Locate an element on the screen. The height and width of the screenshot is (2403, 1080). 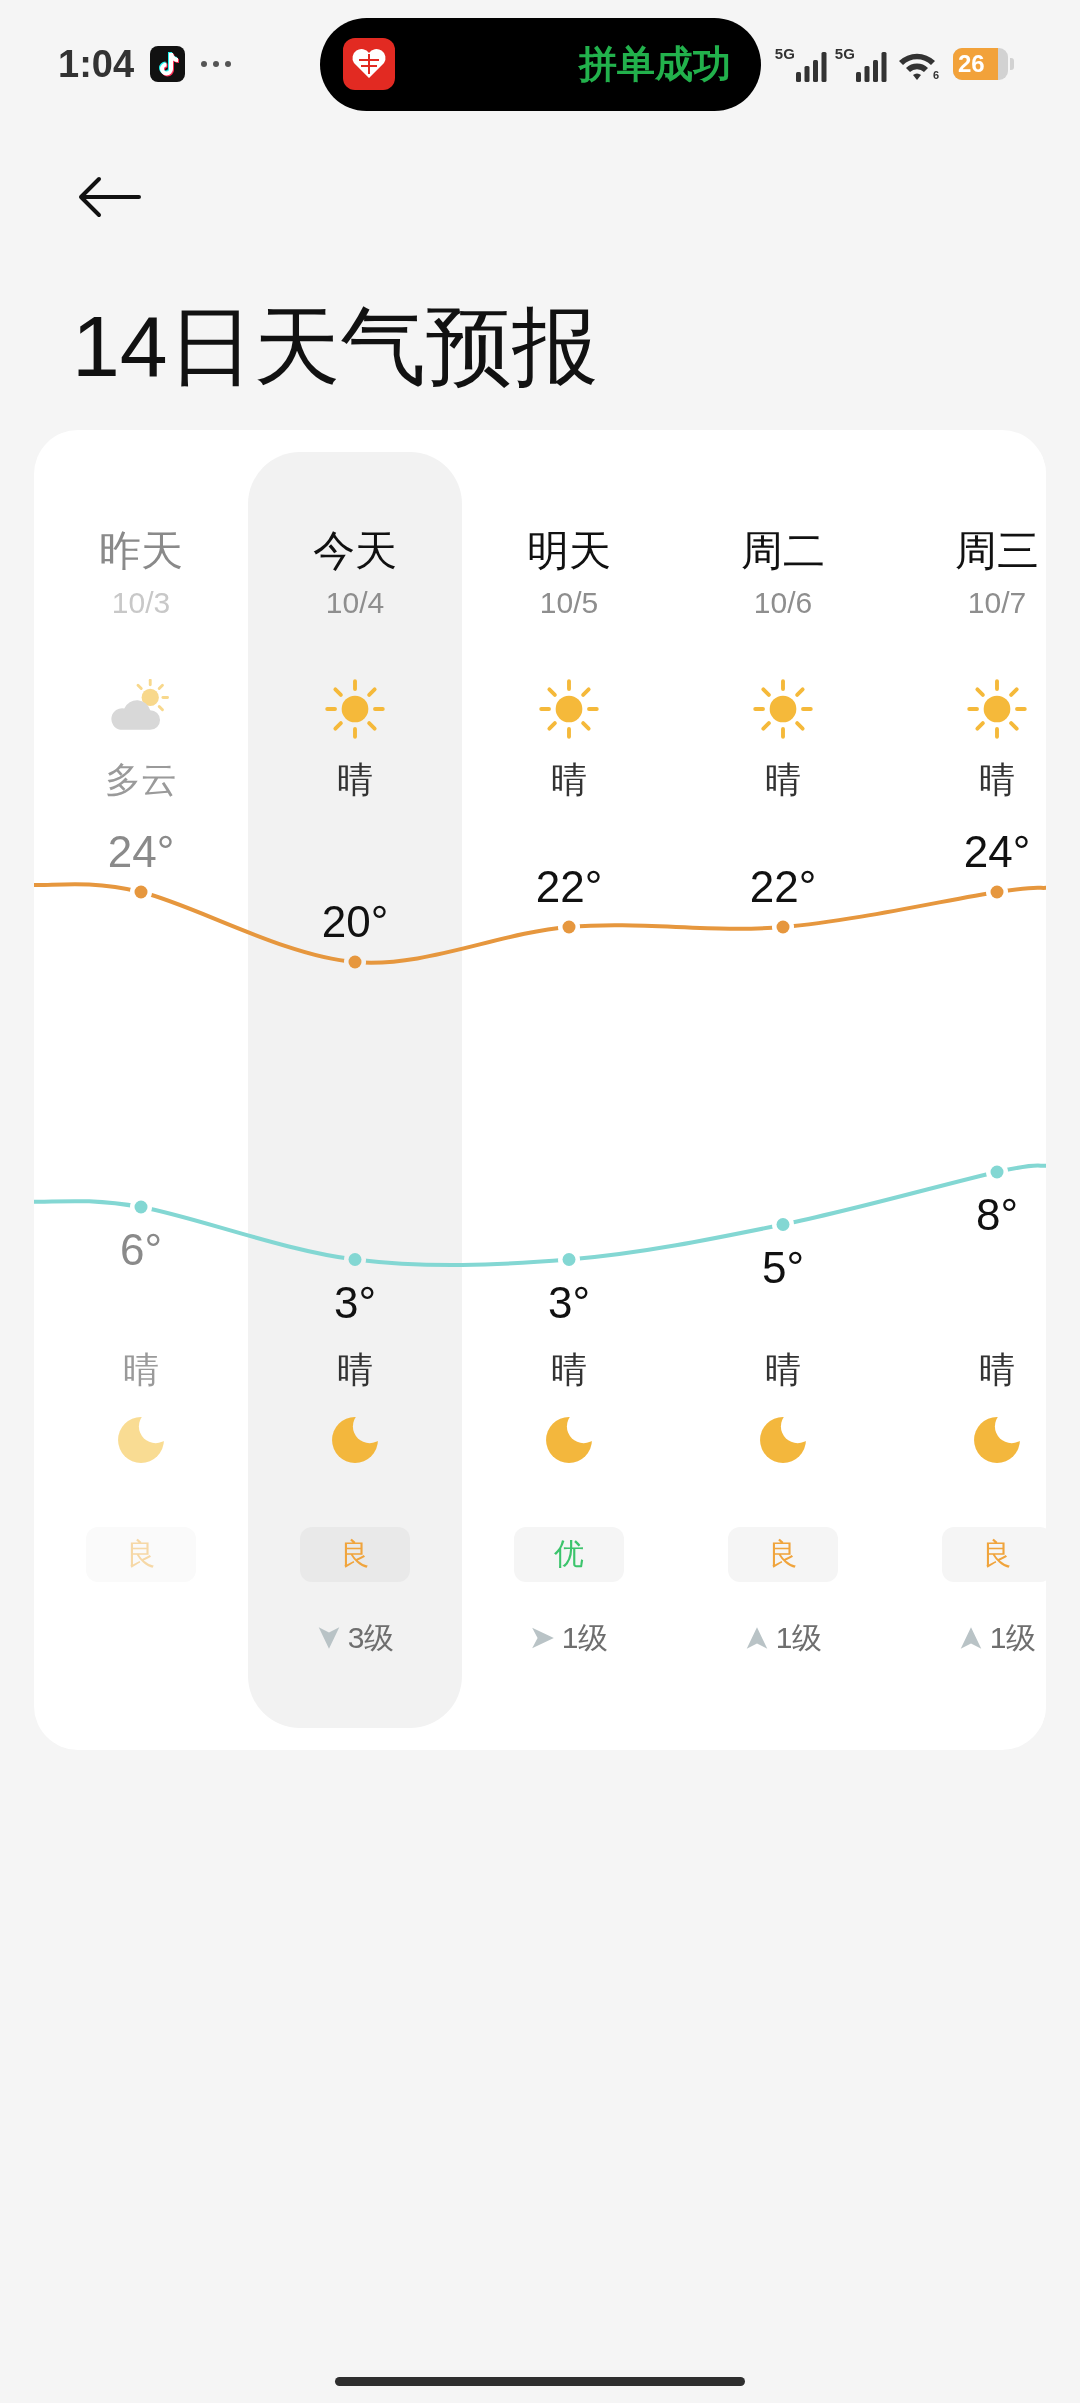
day-name: 昨天 is located at coordinates (141, 551).